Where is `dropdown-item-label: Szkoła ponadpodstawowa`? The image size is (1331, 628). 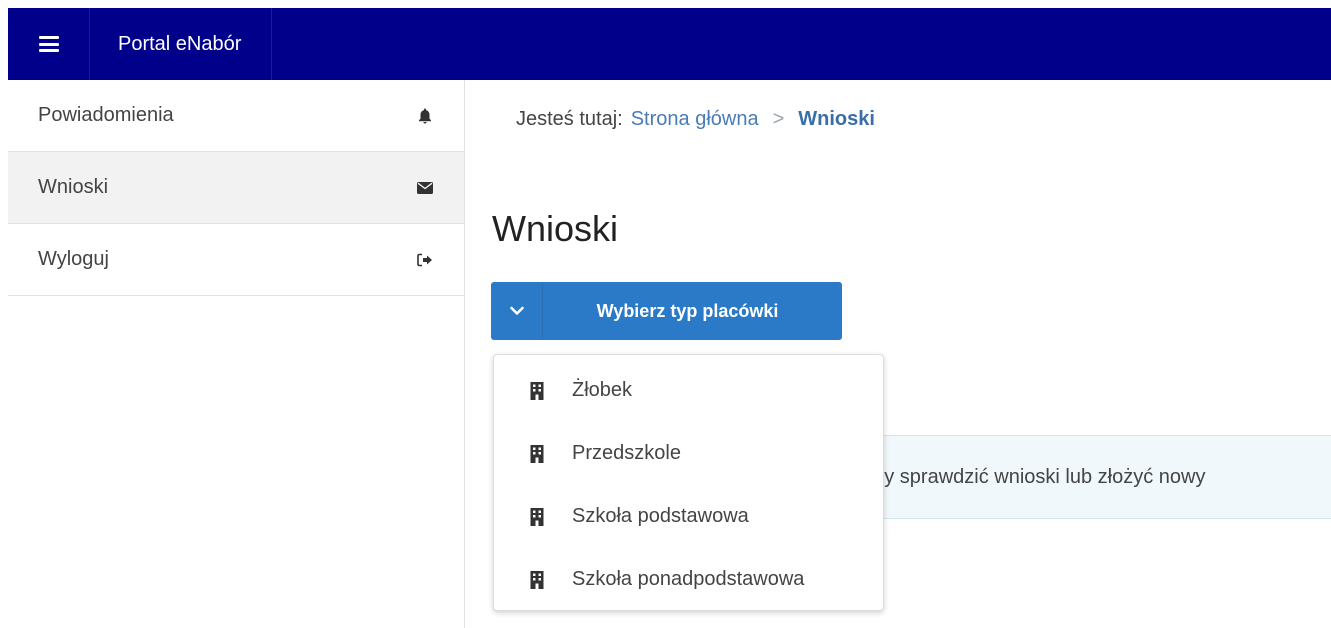
dropdown-item-label: Szkoła ponadpodstawowa is located at coordinates (688, 579).